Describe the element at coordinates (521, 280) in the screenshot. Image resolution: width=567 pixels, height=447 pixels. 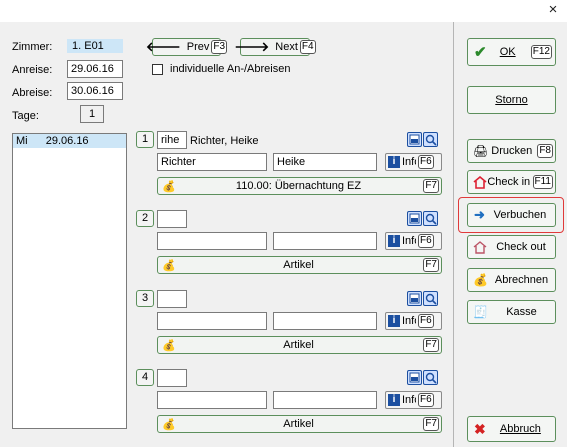
I see `abrechnen-label: Abrechnen` at that location.